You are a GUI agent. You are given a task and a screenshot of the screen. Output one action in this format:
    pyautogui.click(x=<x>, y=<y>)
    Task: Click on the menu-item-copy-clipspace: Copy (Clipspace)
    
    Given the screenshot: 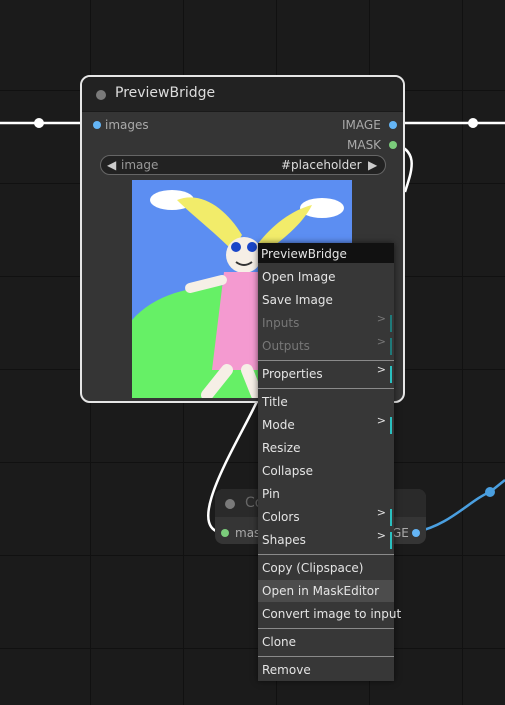 What is the action you would take?
    pyautogui.click(x=326, y=568)
    